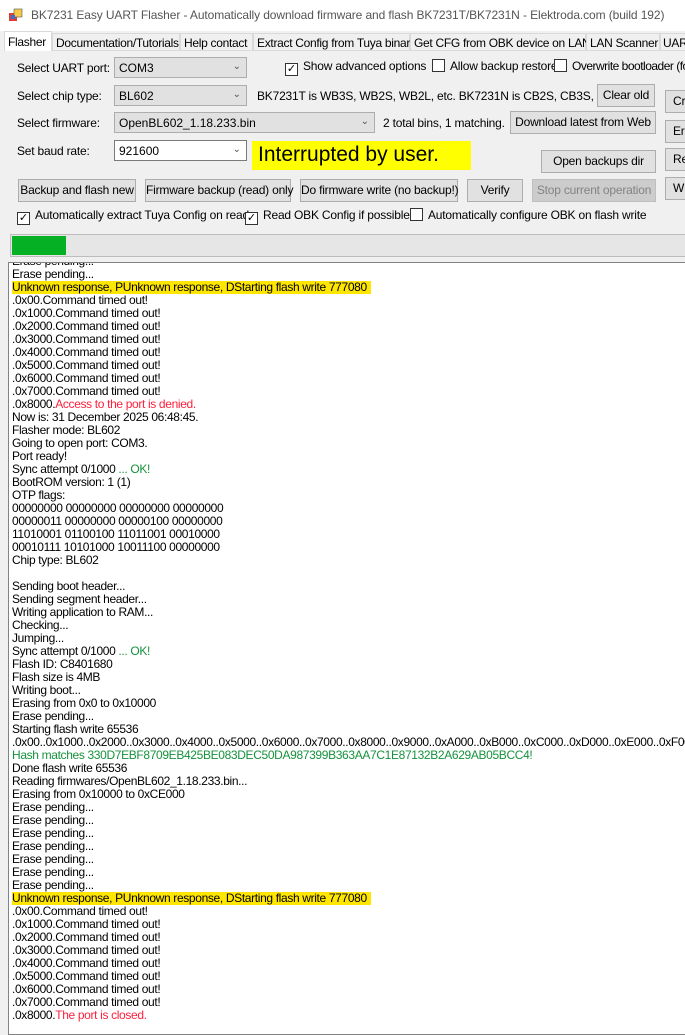  I want to click on side-button-3: Re, so click(675, 159).